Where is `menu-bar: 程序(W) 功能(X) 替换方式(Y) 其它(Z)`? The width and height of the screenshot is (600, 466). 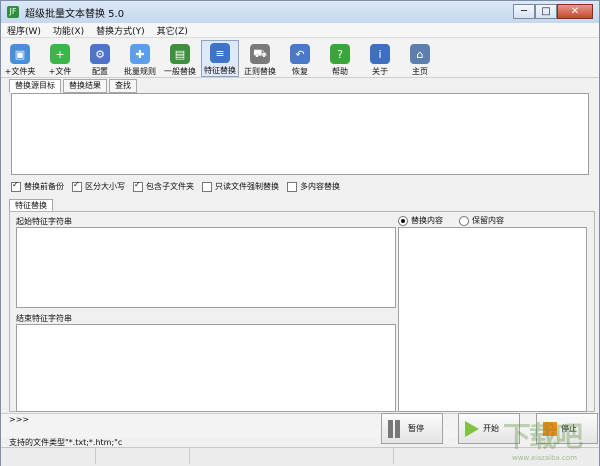 menu-bar: 程序(W) 功能(X) 替换方式(Y) 其它(Z) is located at coordinates (300, 30).